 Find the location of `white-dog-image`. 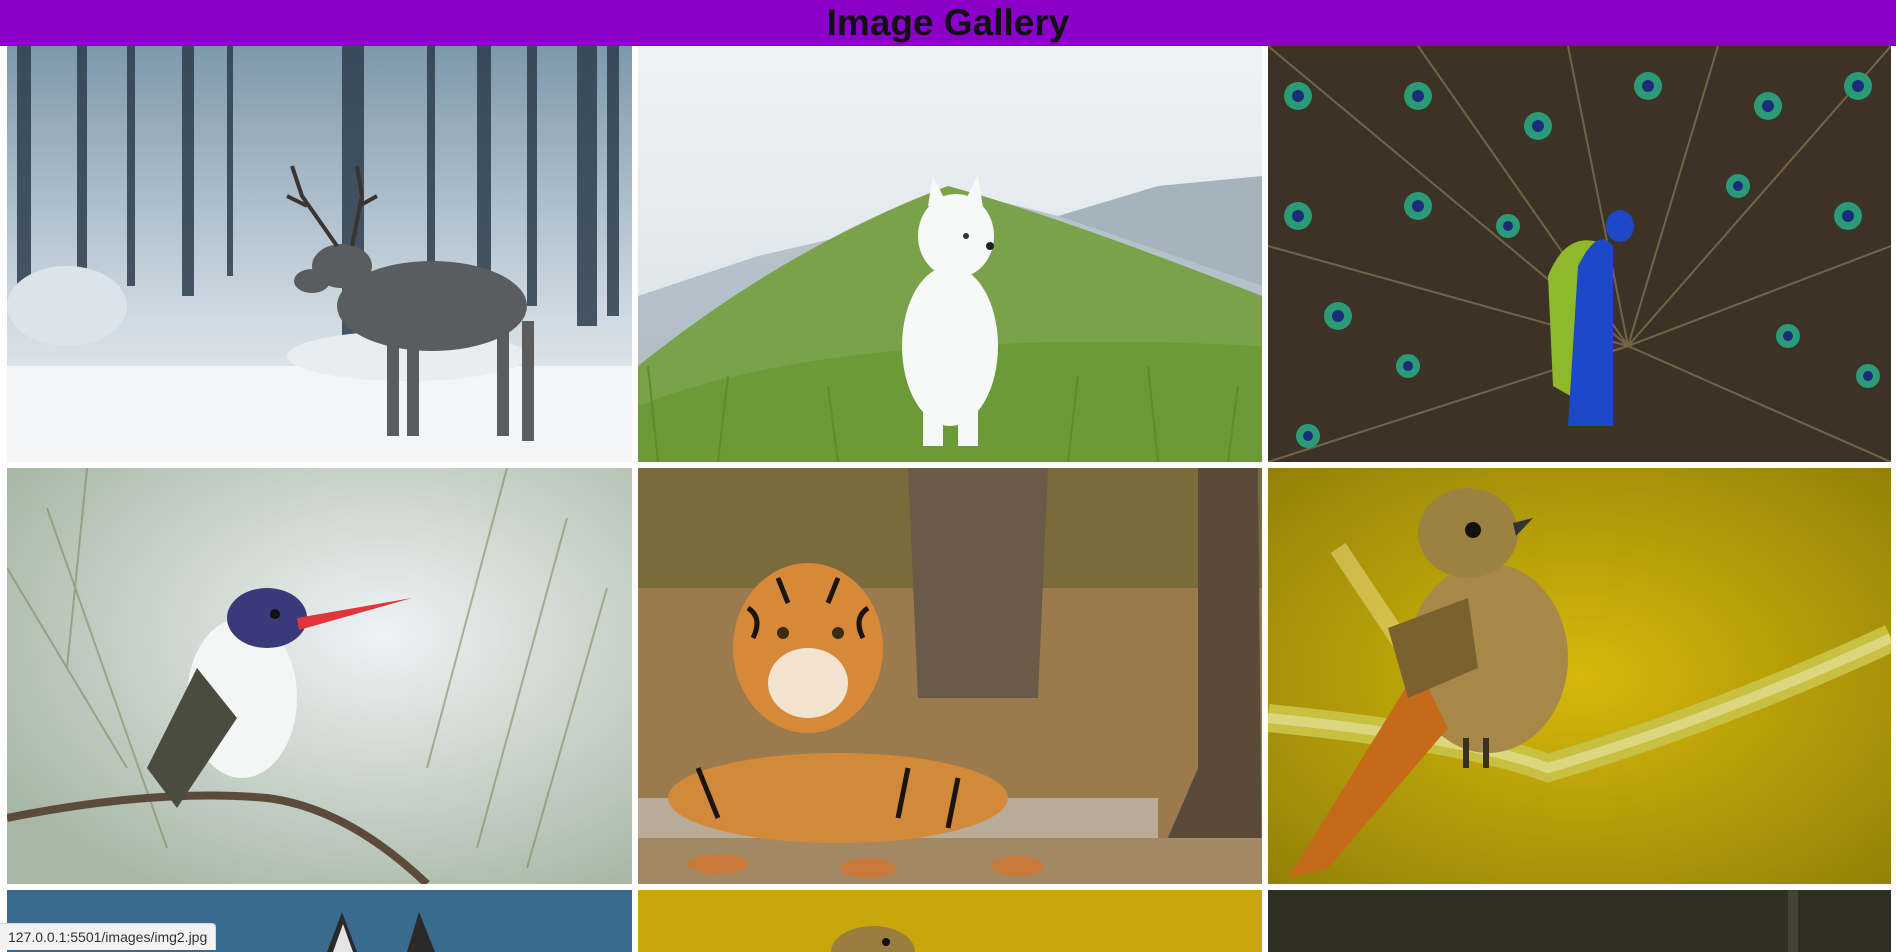

white-dog-image is located at coordinates (950, 254).